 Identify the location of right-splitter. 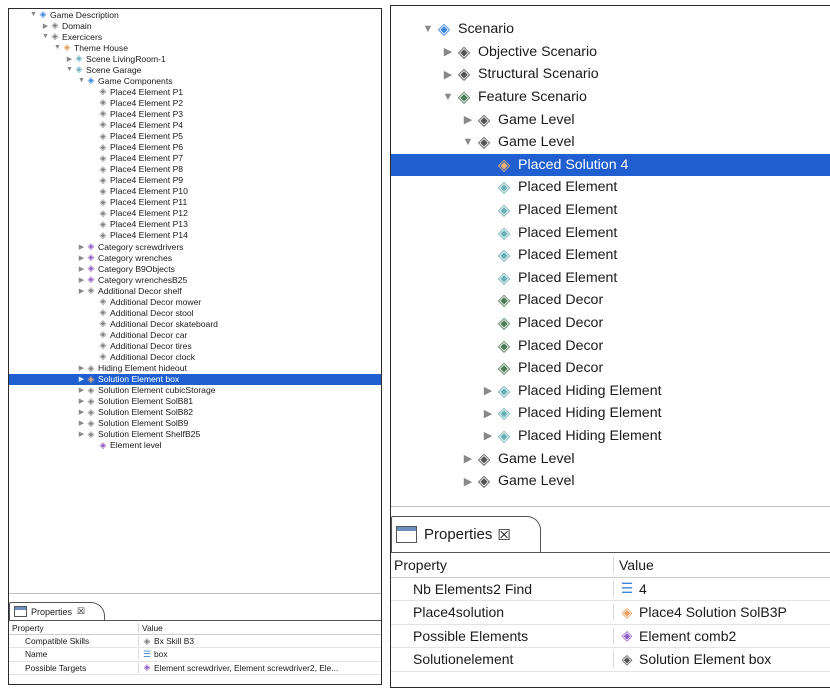
(610, 508).